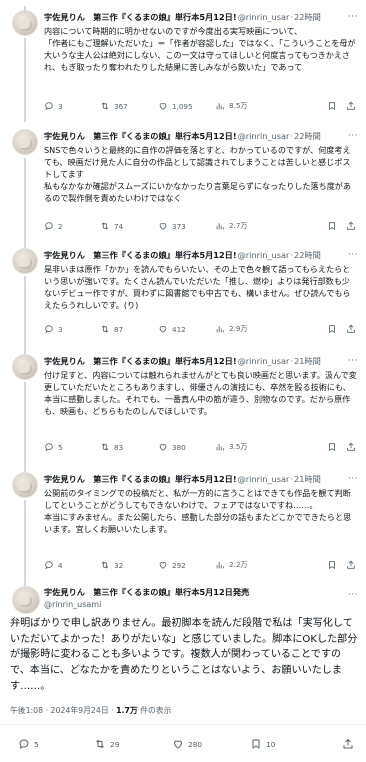  I want to click on retweet-button: 32, so click(129, 565).